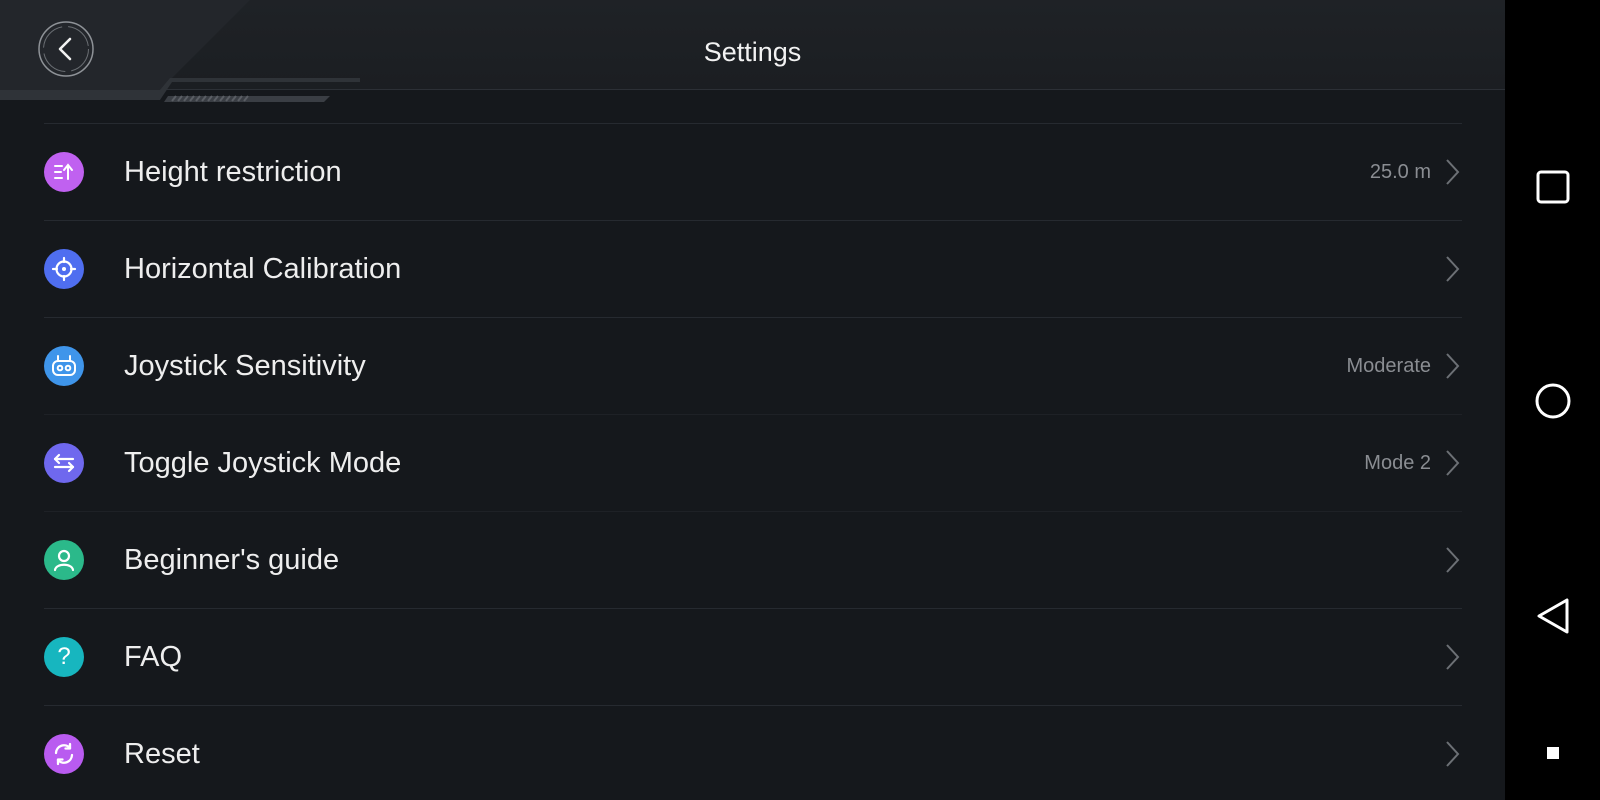  I want to click on refresh-icon, so click(64, 754).